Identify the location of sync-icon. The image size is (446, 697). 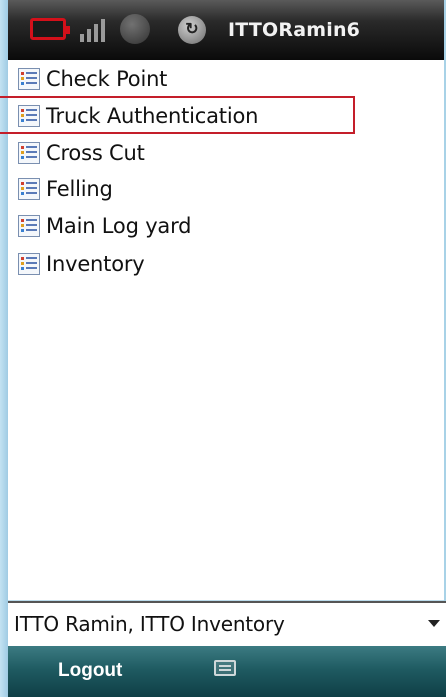
(135, 29).